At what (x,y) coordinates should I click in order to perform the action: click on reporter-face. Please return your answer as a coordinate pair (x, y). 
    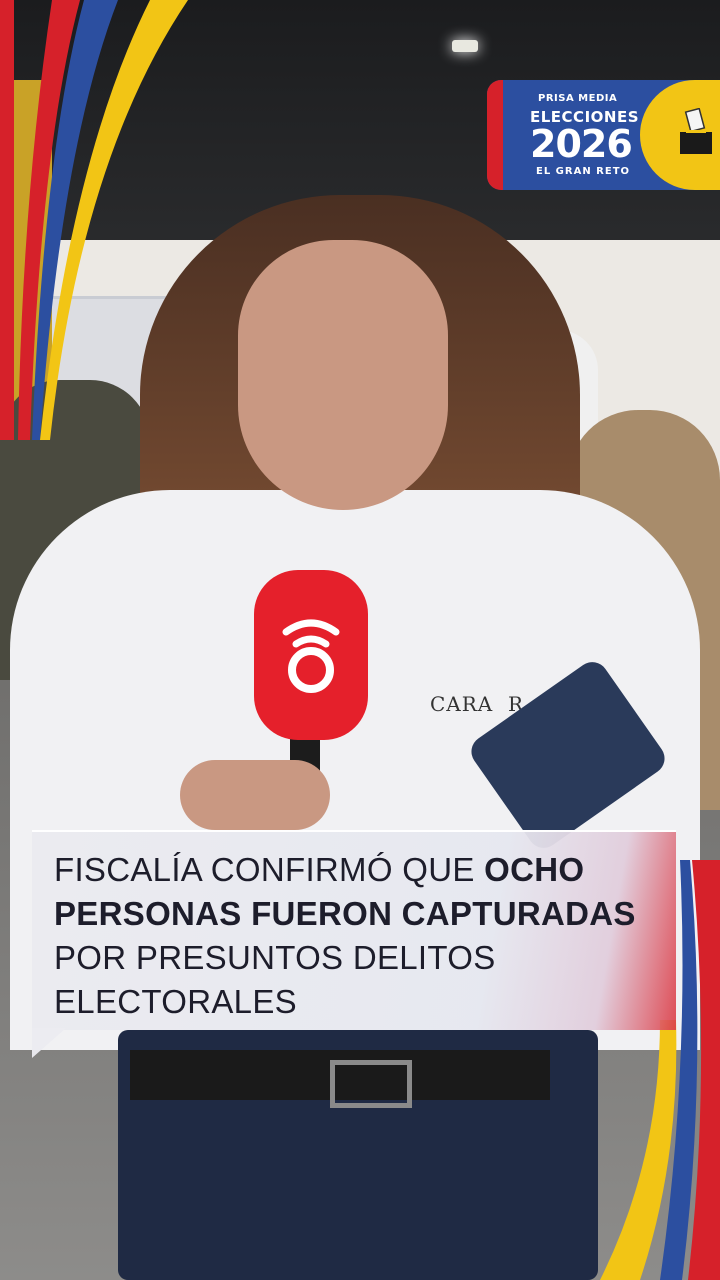
    Looking at the image, I should click on (343, 375).